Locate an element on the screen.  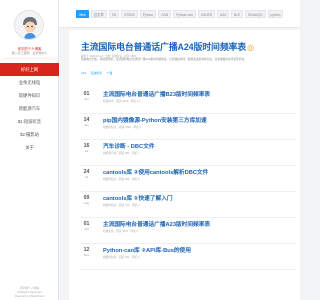
date-badge: 01 Oct is located at coordinates (86, 226).